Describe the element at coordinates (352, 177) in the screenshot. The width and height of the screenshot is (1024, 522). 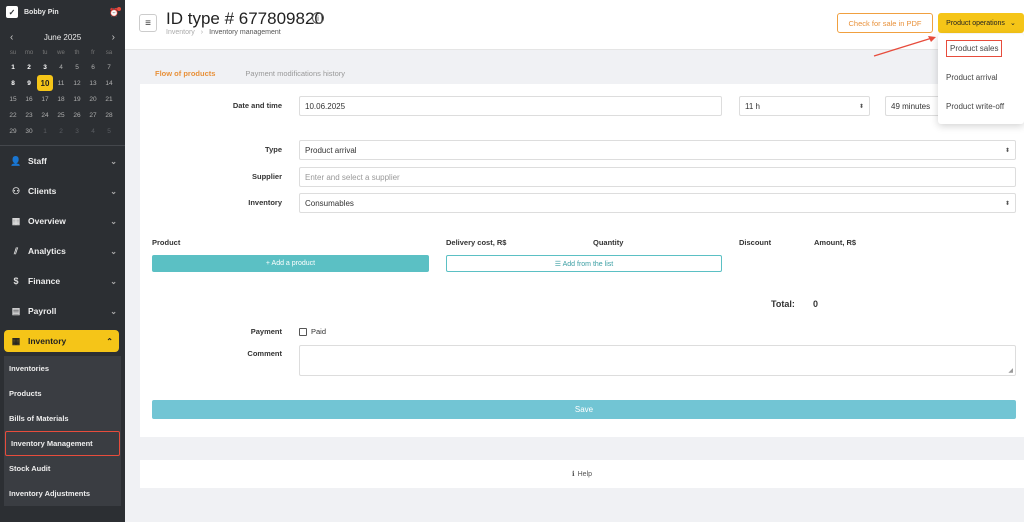
I see `supplier-placeholder: Enter and select a supplier` at that location.